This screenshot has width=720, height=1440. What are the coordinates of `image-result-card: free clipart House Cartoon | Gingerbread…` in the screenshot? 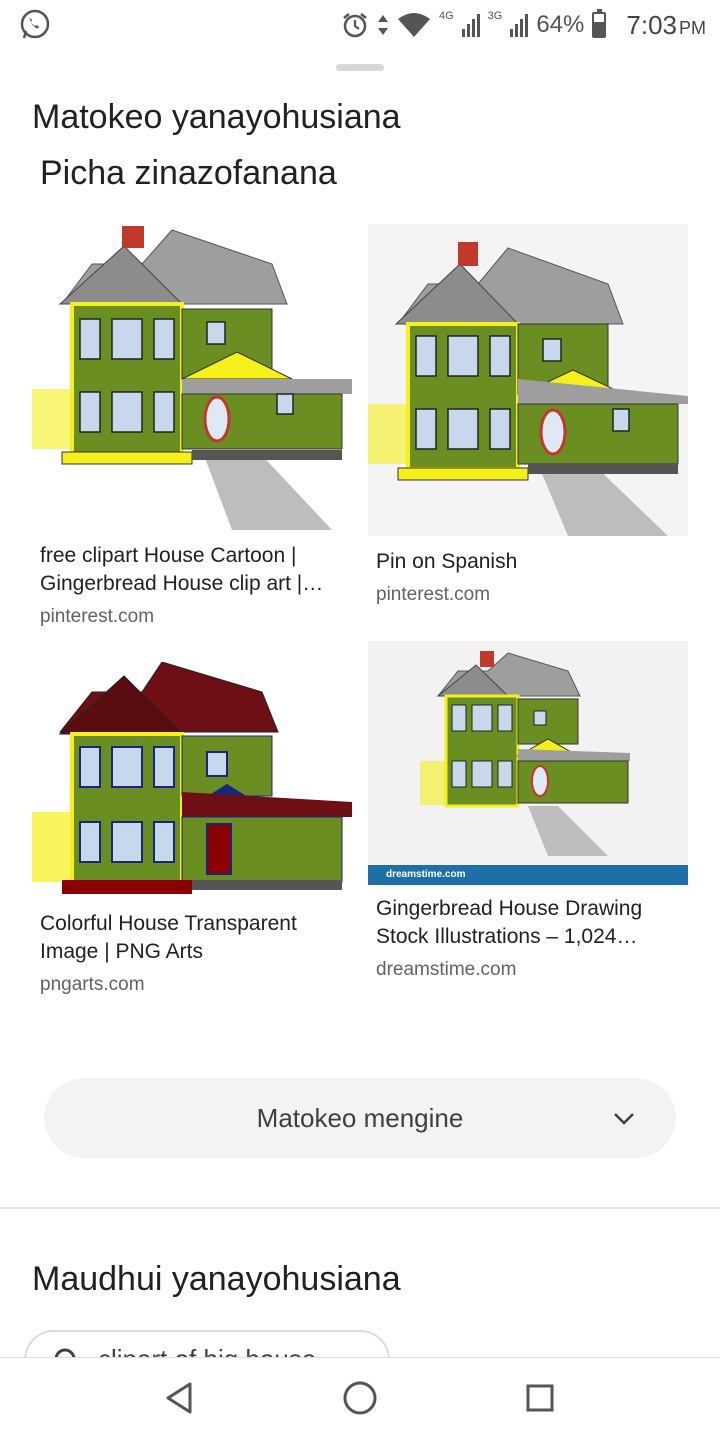 It's located at (192, 429).